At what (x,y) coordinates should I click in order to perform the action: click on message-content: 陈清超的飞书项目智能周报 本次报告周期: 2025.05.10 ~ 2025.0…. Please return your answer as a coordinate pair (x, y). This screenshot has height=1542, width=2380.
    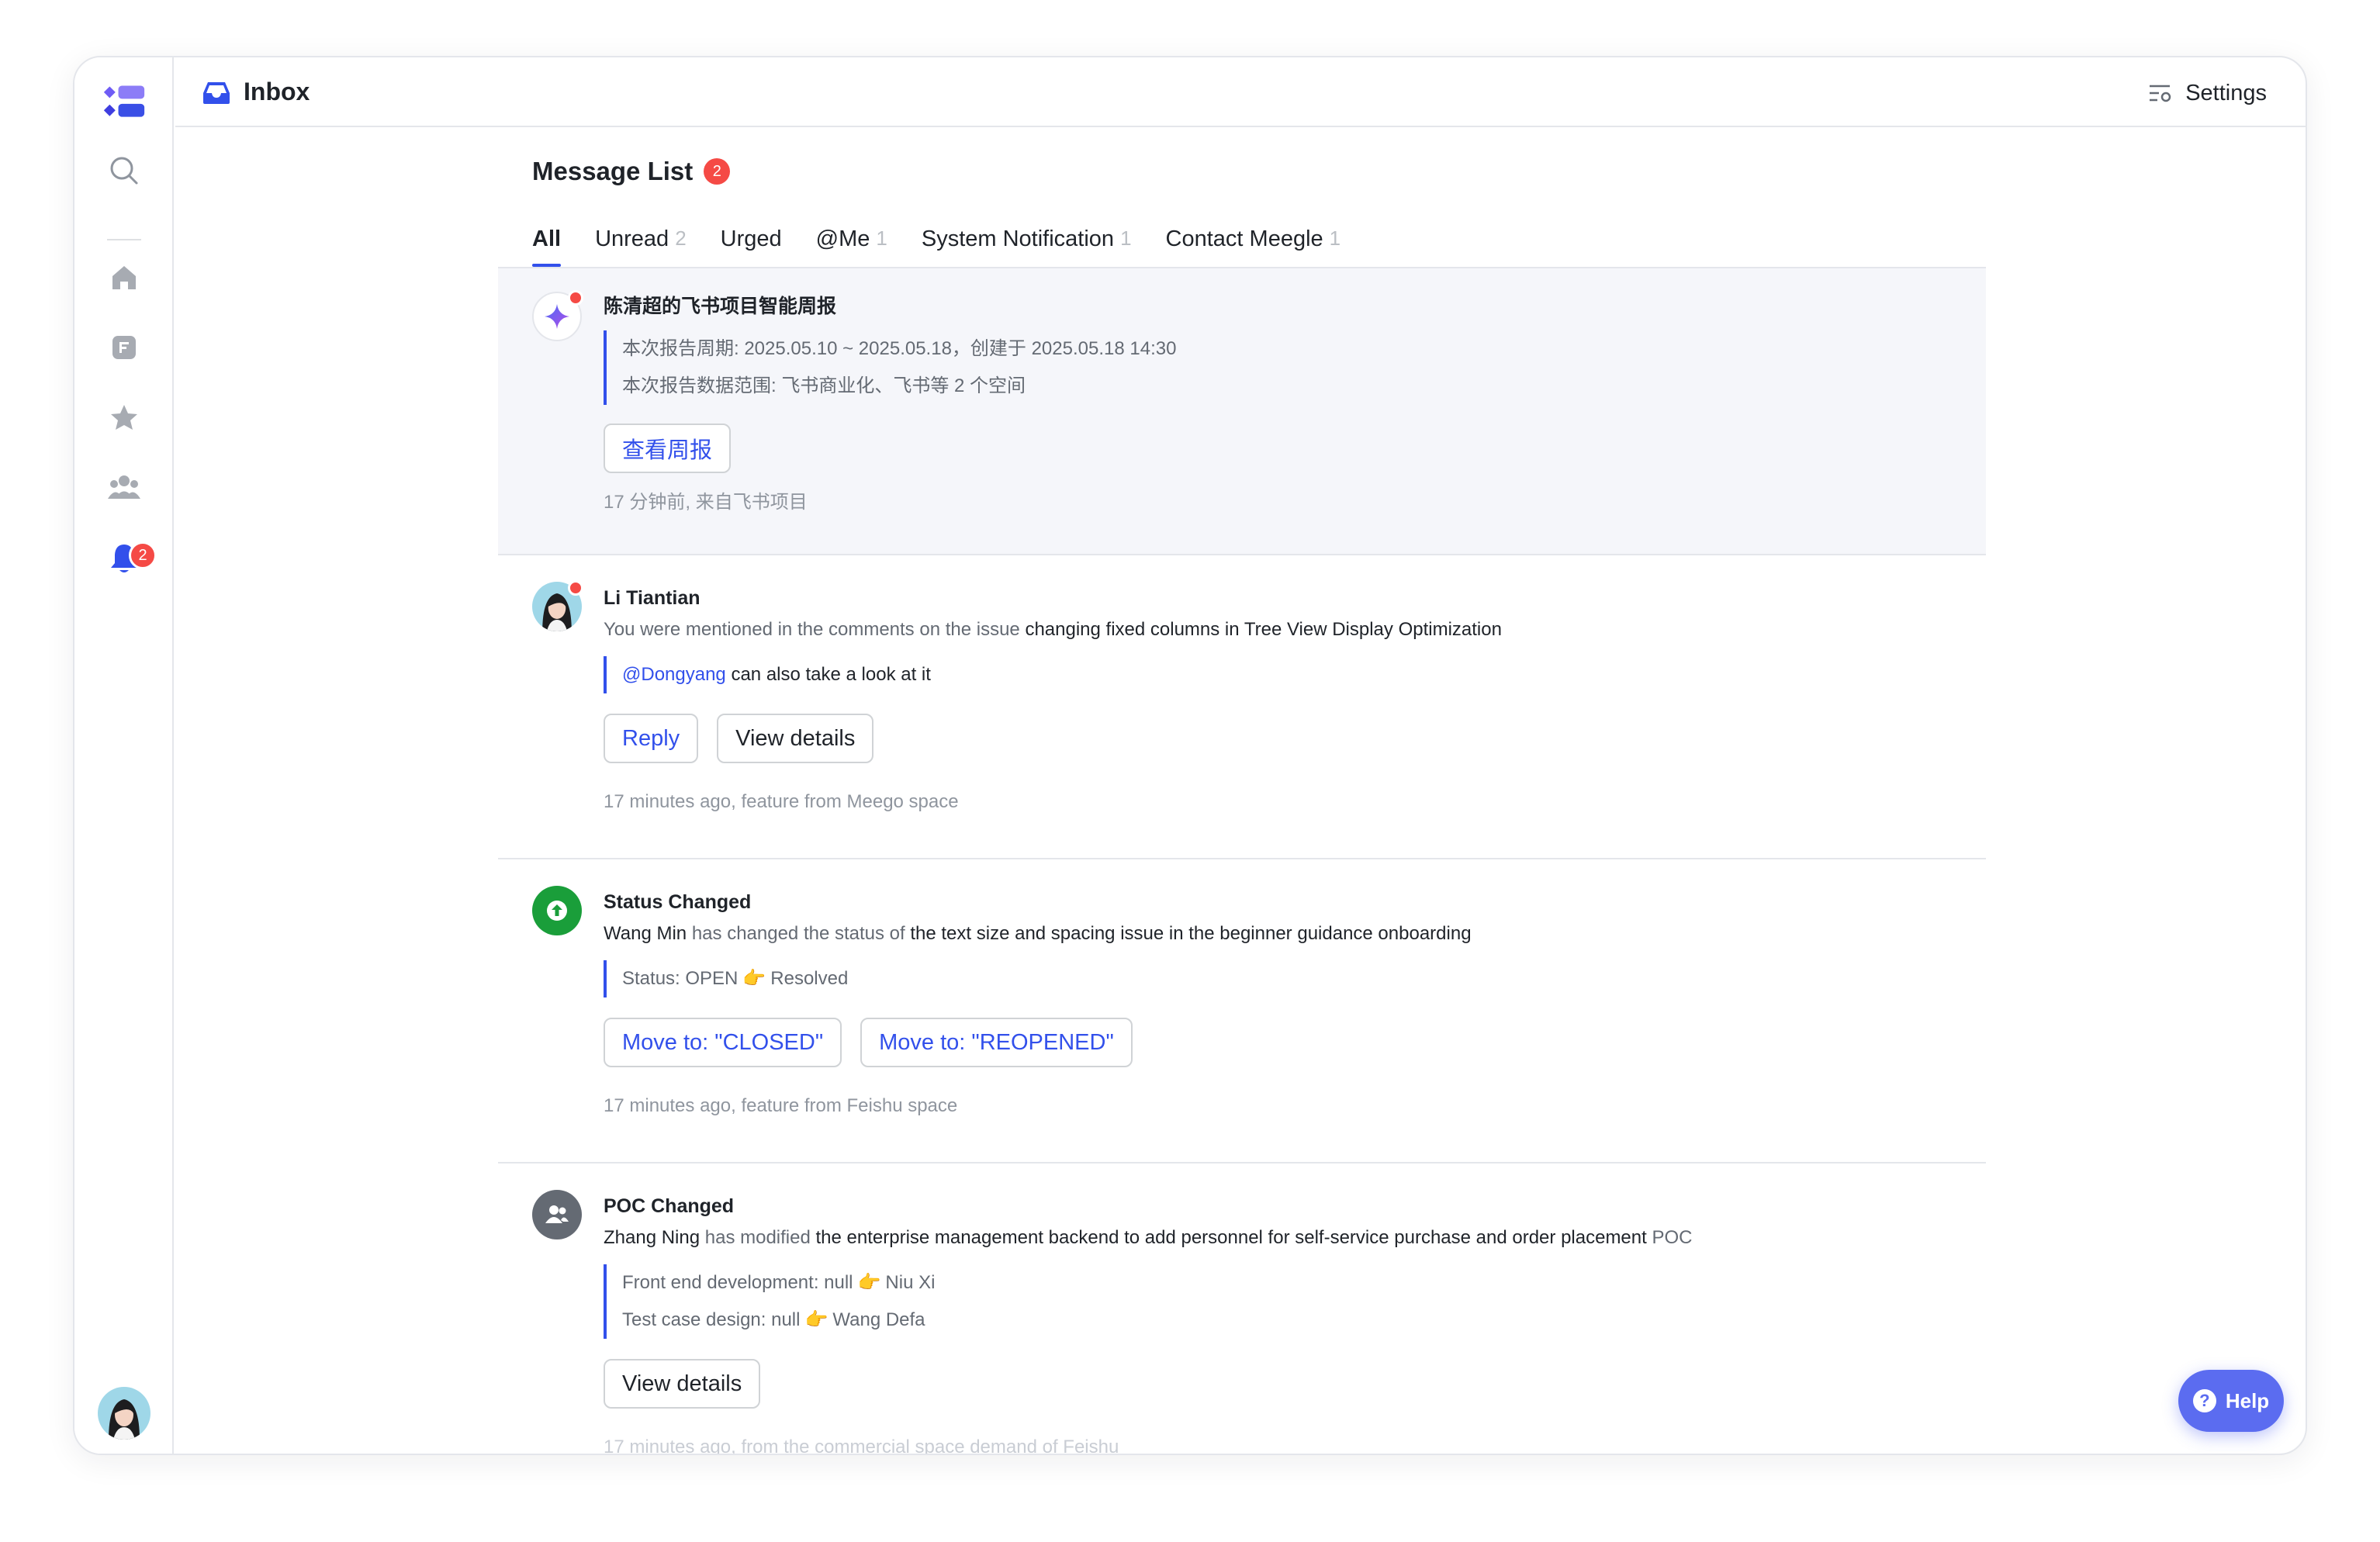
    Looking at the image, I should click on (1280, 404).